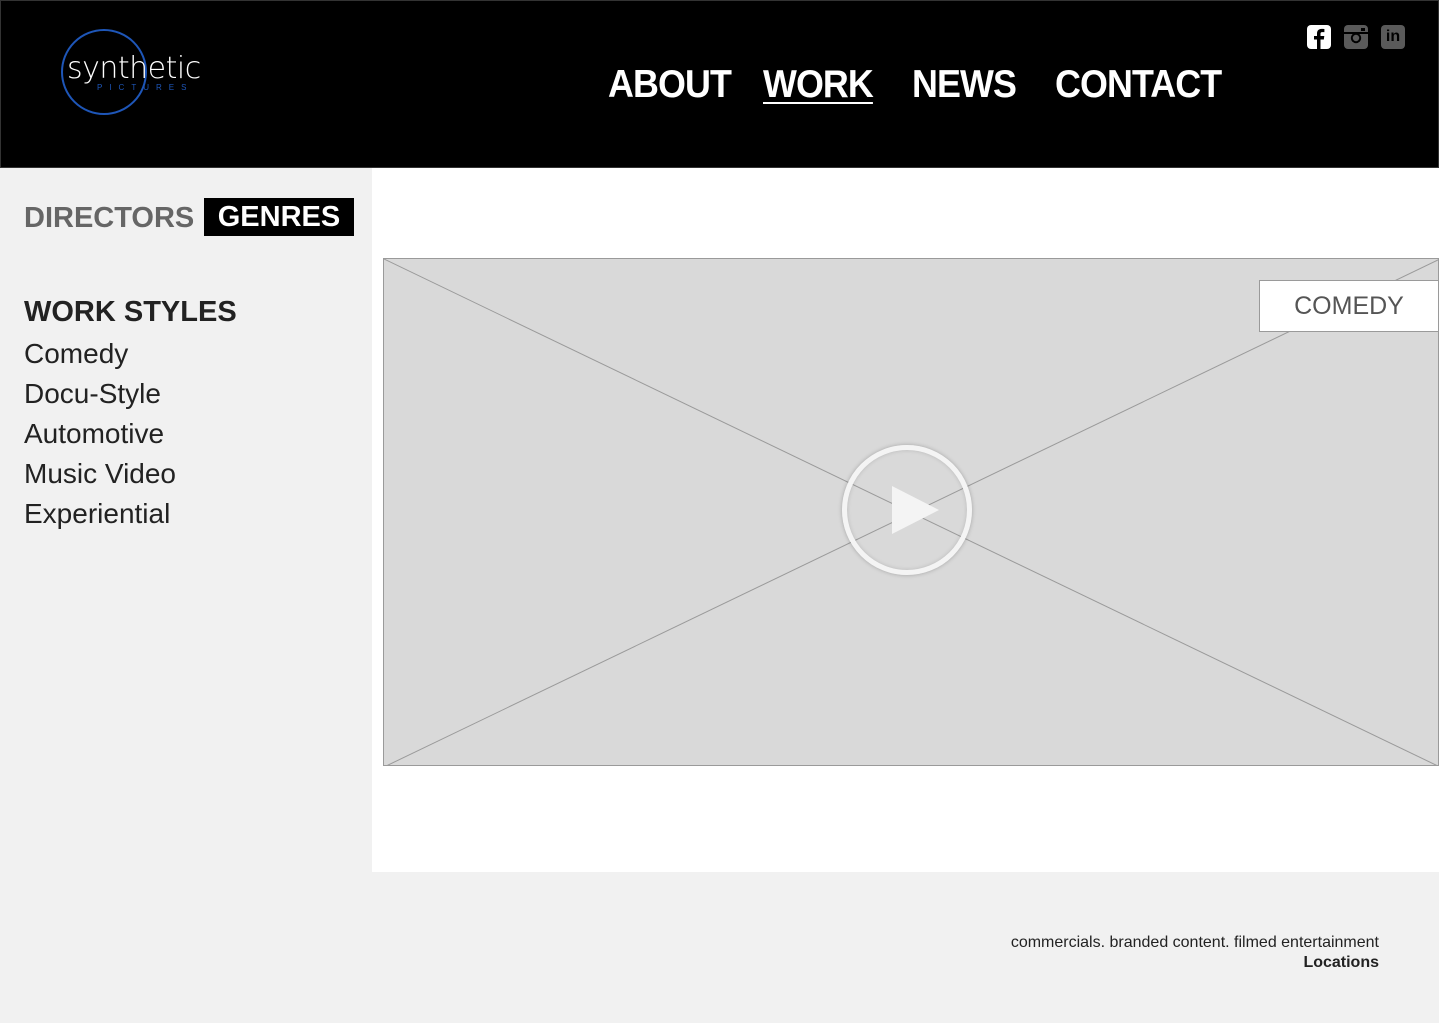 Image resolution: width=1439 pixels, height=1023 pixels. I want to click on genre-item-comedy: Comedy, so click(100, 356).